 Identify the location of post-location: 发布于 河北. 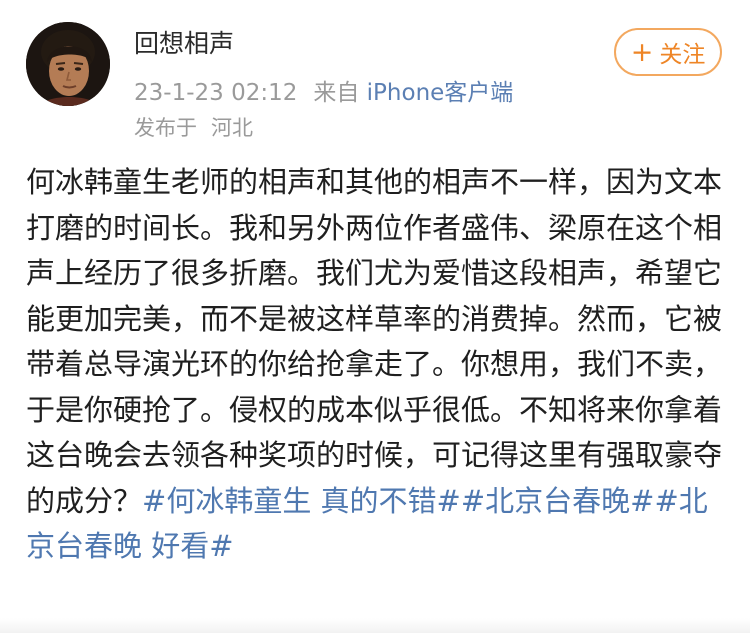
(193, 128).